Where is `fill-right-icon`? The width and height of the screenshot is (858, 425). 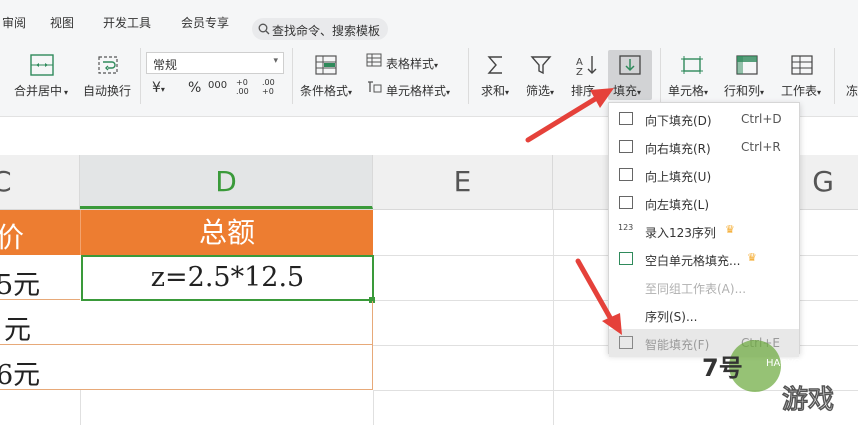
fill-right-icon is located at coordinates (626, 146).